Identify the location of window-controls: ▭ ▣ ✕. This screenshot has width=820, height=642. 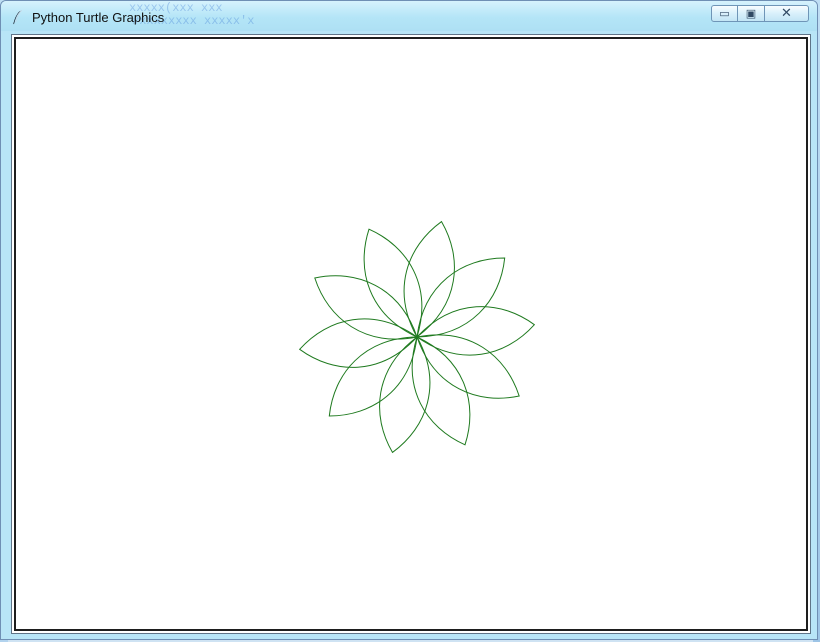
(760, 13).